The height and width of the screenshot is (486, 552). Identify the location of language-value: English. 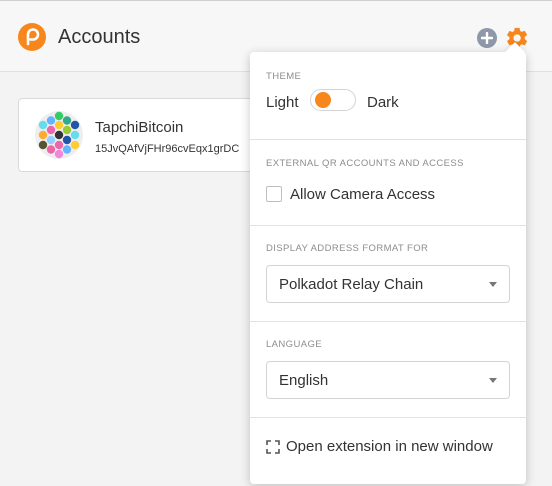
(304, 380).